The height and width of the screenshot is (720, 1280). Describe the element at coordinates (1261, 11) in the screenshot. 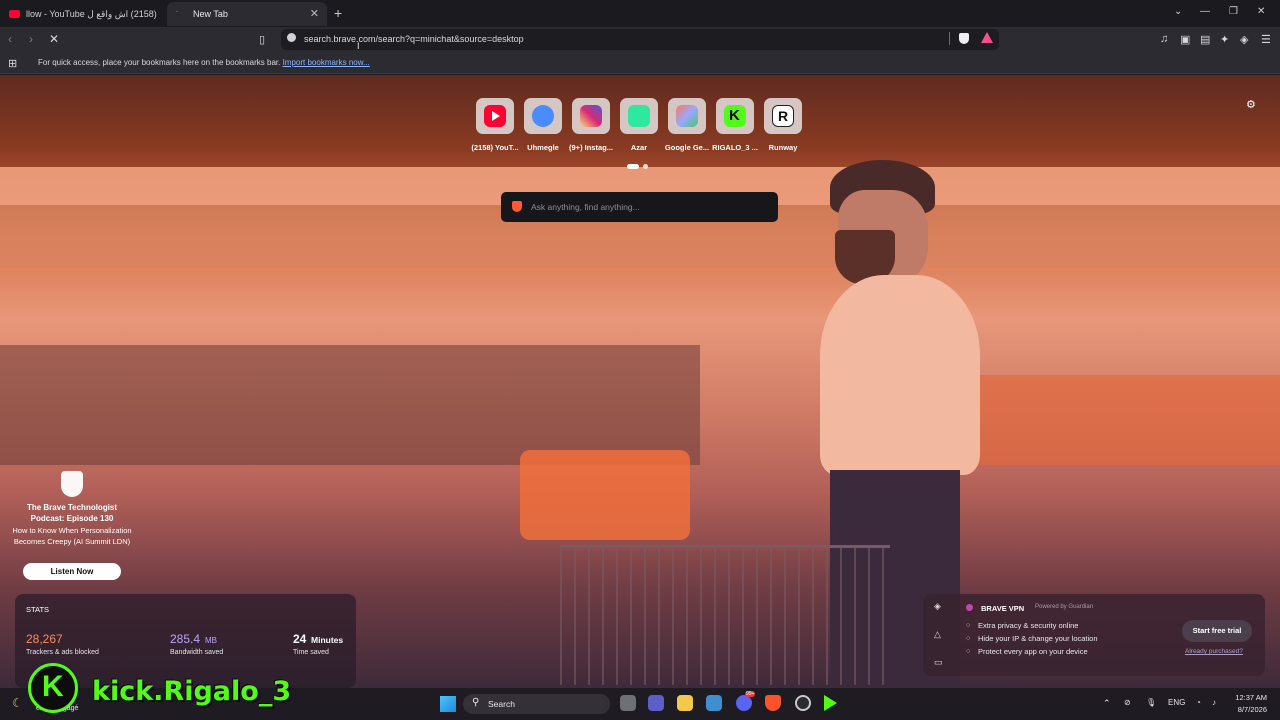

I see `close-window-button: ✕` at that location.